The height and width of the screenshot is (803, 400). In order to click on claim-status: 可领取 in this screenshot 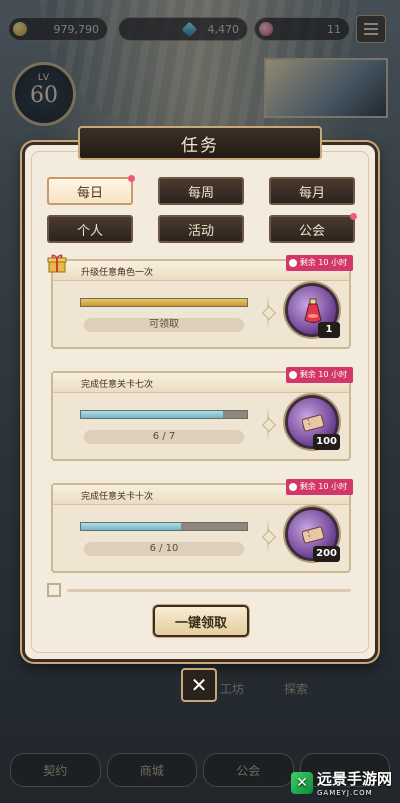, I will do `click(164, 325)`.